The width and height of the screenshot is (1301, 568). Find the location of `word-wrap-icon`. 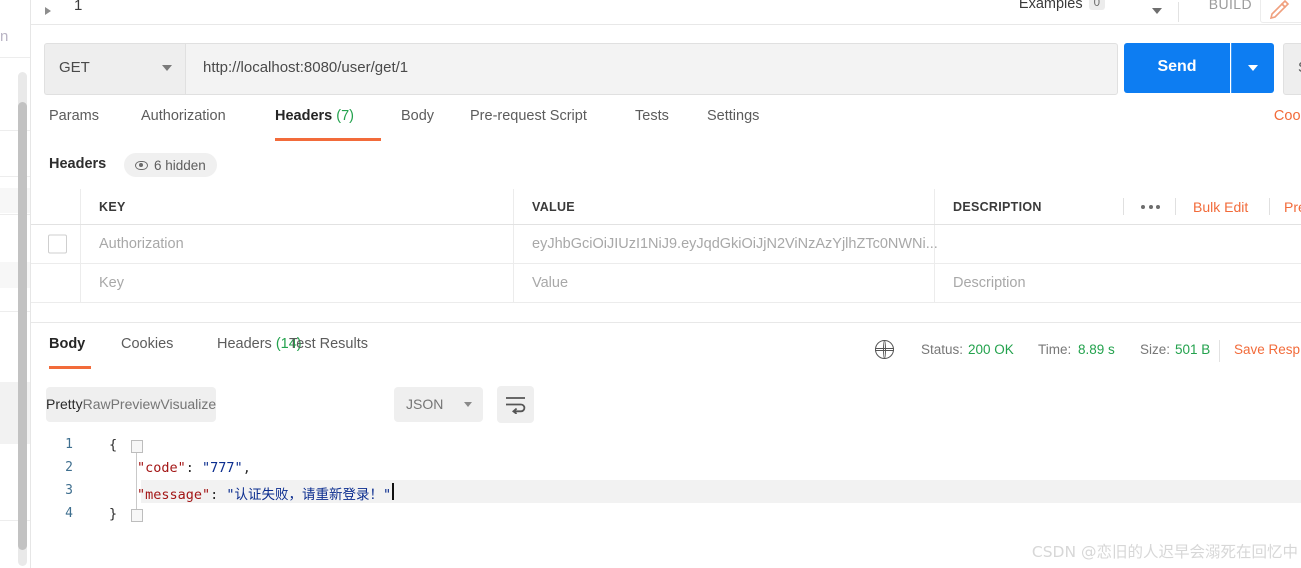

word-wrap-icon is located at coordinates (515, 404).